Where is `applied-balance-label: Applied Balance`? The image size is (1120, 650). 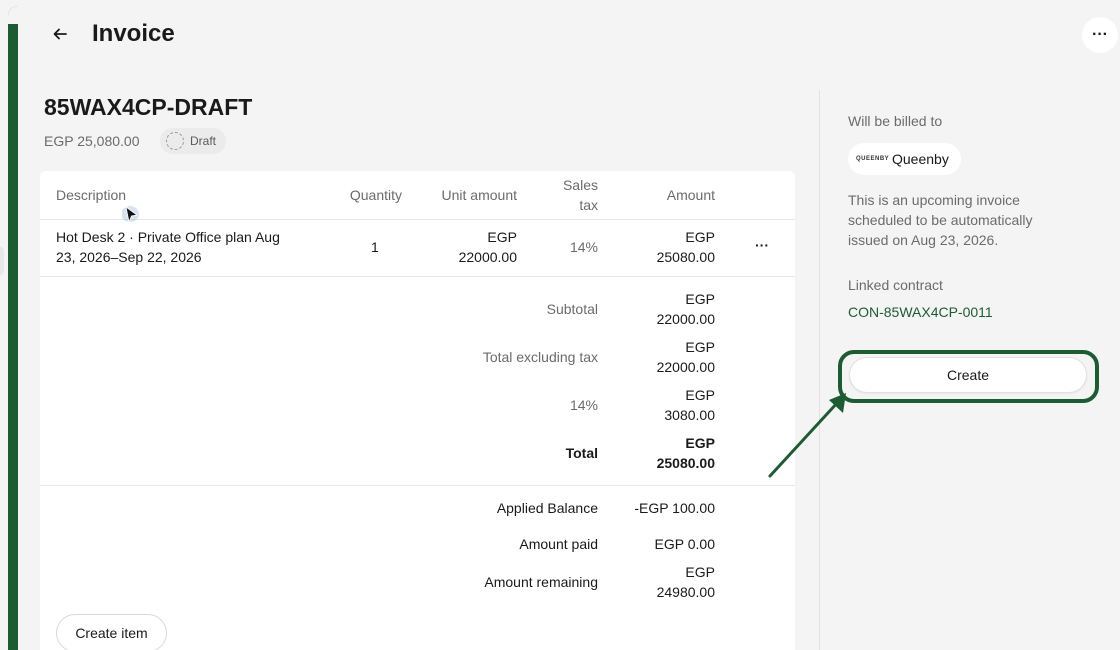 applied-balance-label: Applied Balance is located at coordinates (547, 508).